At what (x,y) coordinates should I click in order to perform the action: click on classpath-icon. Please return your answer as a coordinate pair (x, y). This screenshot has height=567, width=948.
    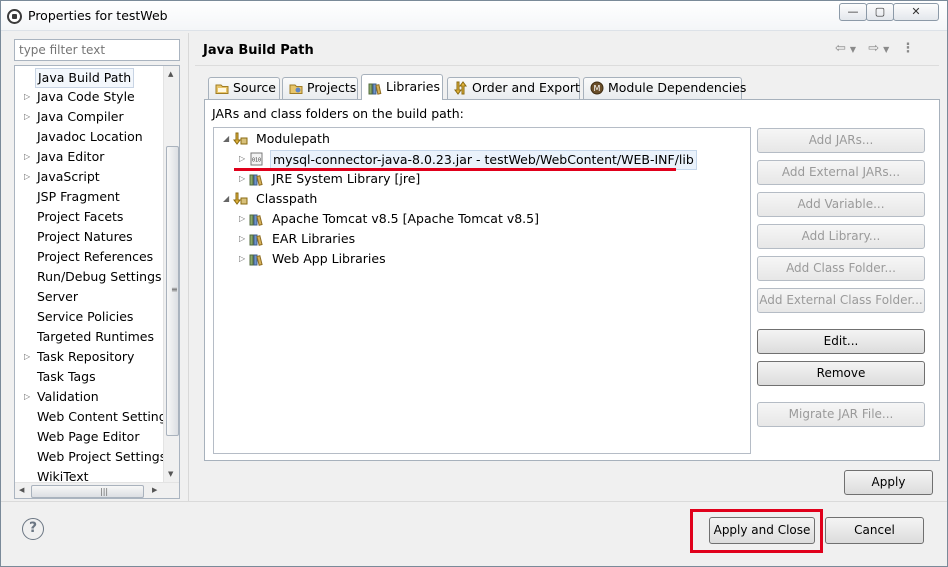
    Looking at the image, I should click on (240, 199).